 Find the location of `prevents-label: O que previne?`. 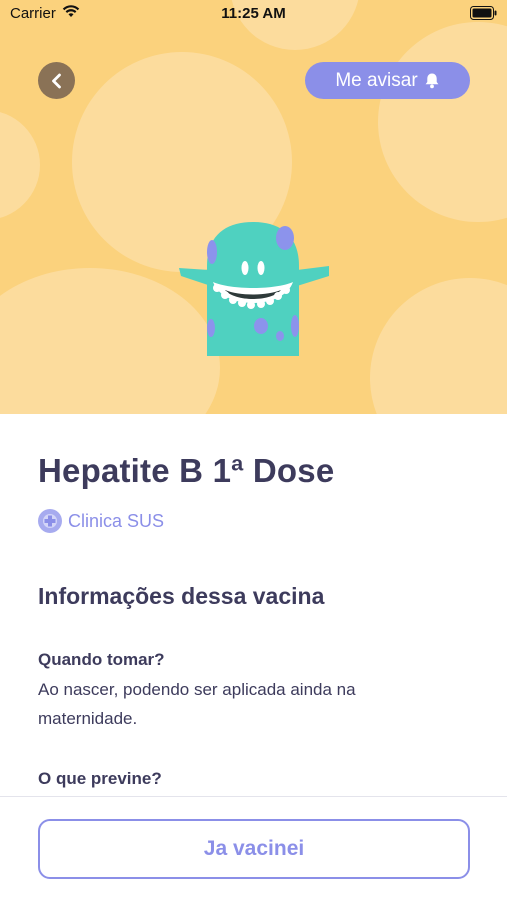

prevents-label: O que previne? is located at coordinates (100, 778).